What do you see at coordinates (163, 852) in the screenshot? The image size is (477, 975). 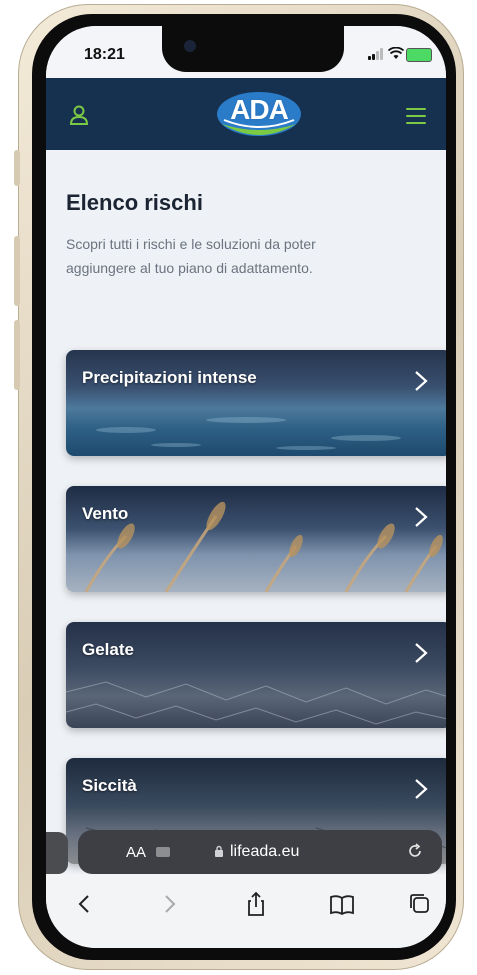 I see `extension-icon` at bounding box center [163, 852].